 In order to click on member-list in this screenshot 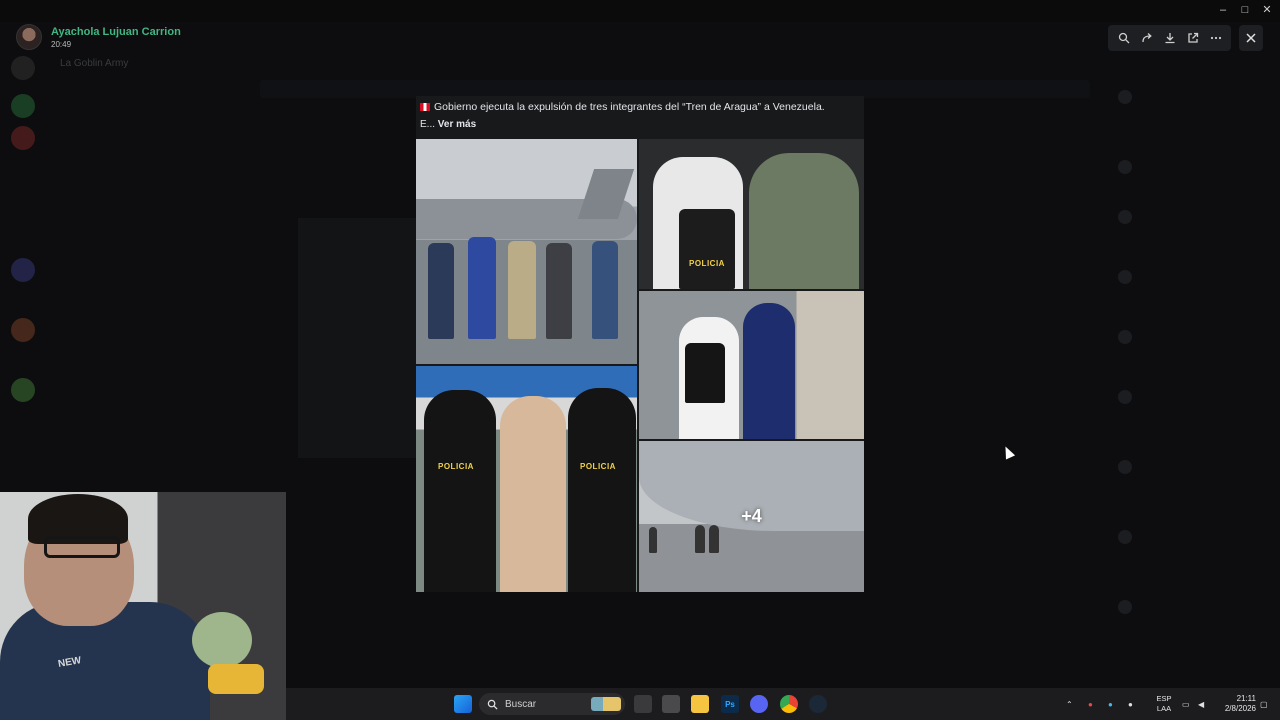, I will do `click(1194, 370)`.